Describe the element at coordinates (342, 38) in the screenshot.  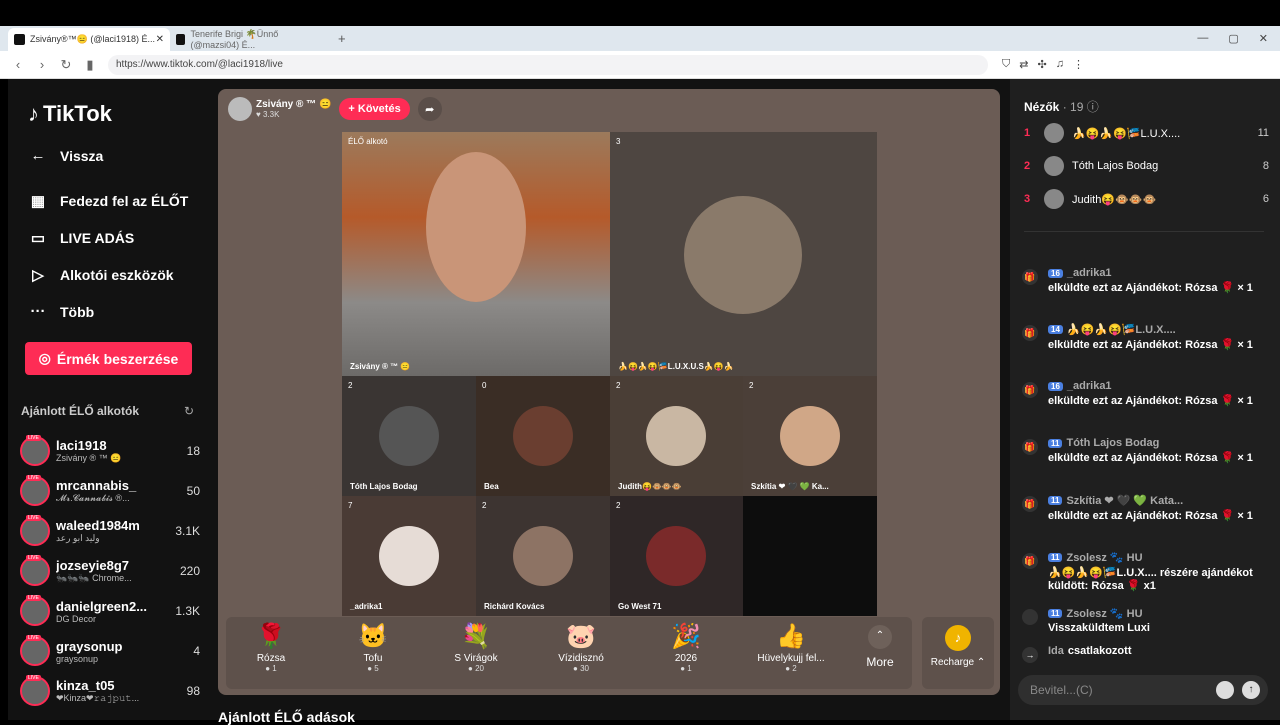
I see `new-tab-button: +` at that location.